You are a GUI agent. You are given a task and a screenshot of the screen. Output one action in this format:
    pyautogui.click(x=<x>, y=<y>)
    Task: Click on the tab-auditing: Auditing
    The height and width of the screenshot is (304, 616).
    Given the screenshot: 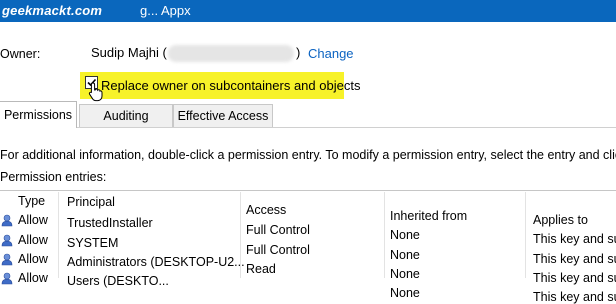 What is the action you would take?
    pyautogui.click(x=126, y=115)
    